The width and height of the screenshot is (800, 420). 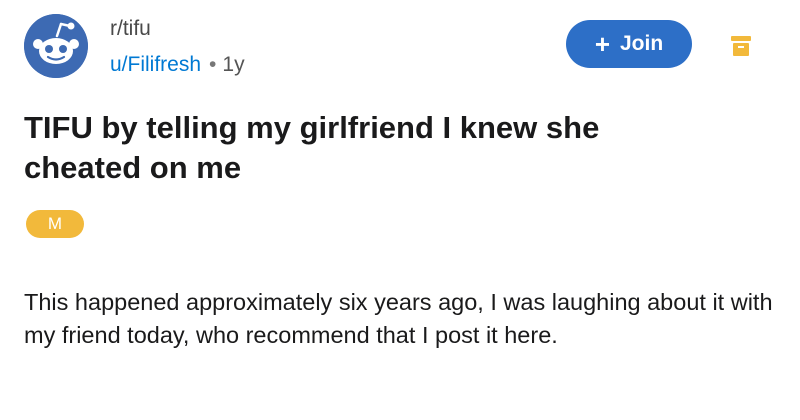 I want to click on subreddit-avatar, so click(x=56, y=46).